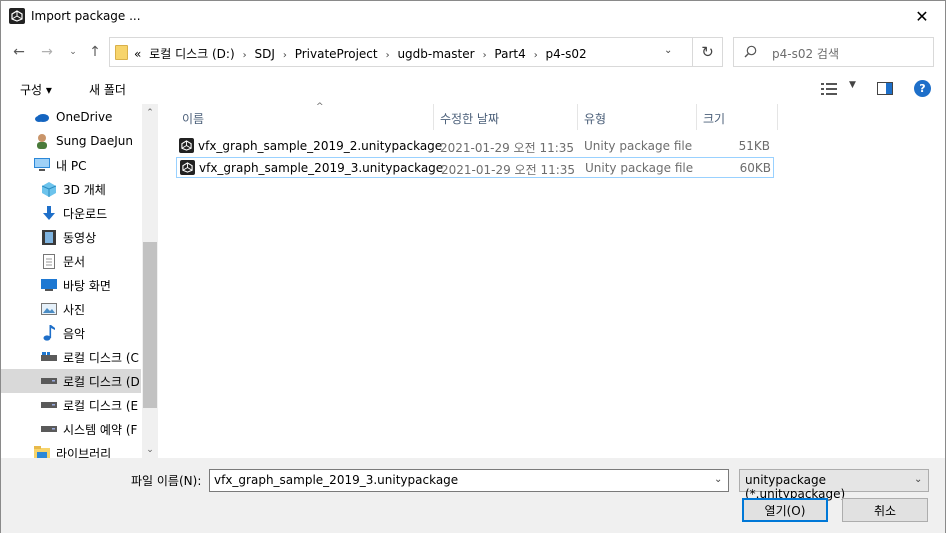 This screenshot has width=946, height=533. Describe the element at coordinates (74, 309) in the screenshot. I see `sidebar-item-label: 사진` at that location.